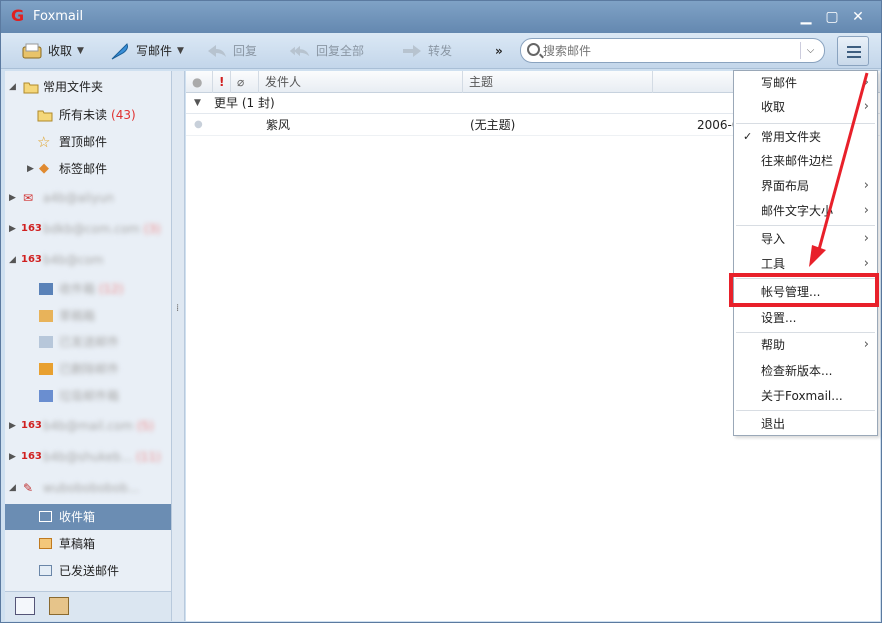 This screenshot has width=882, height=623. What do you see at coordinates (245, 51) in the screenshot?
I see `reply-label: 回复` at bounding box center [245, 51].